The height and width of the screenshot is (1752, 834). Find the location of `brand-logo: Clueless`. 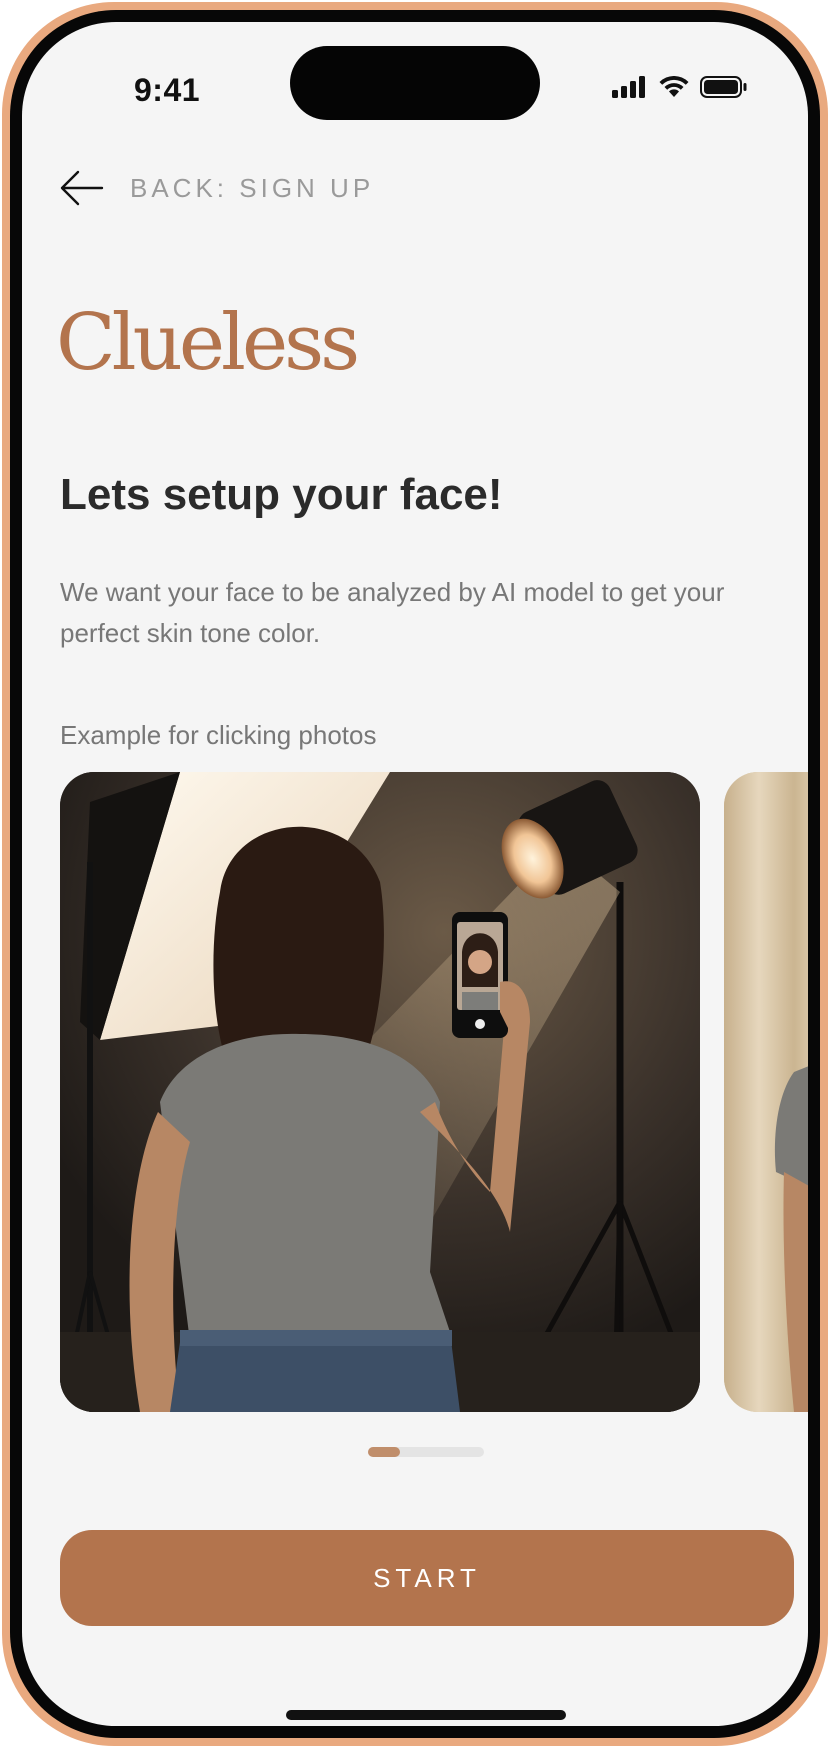

brand-logo: Clueless is located at coordinates (208, 343).